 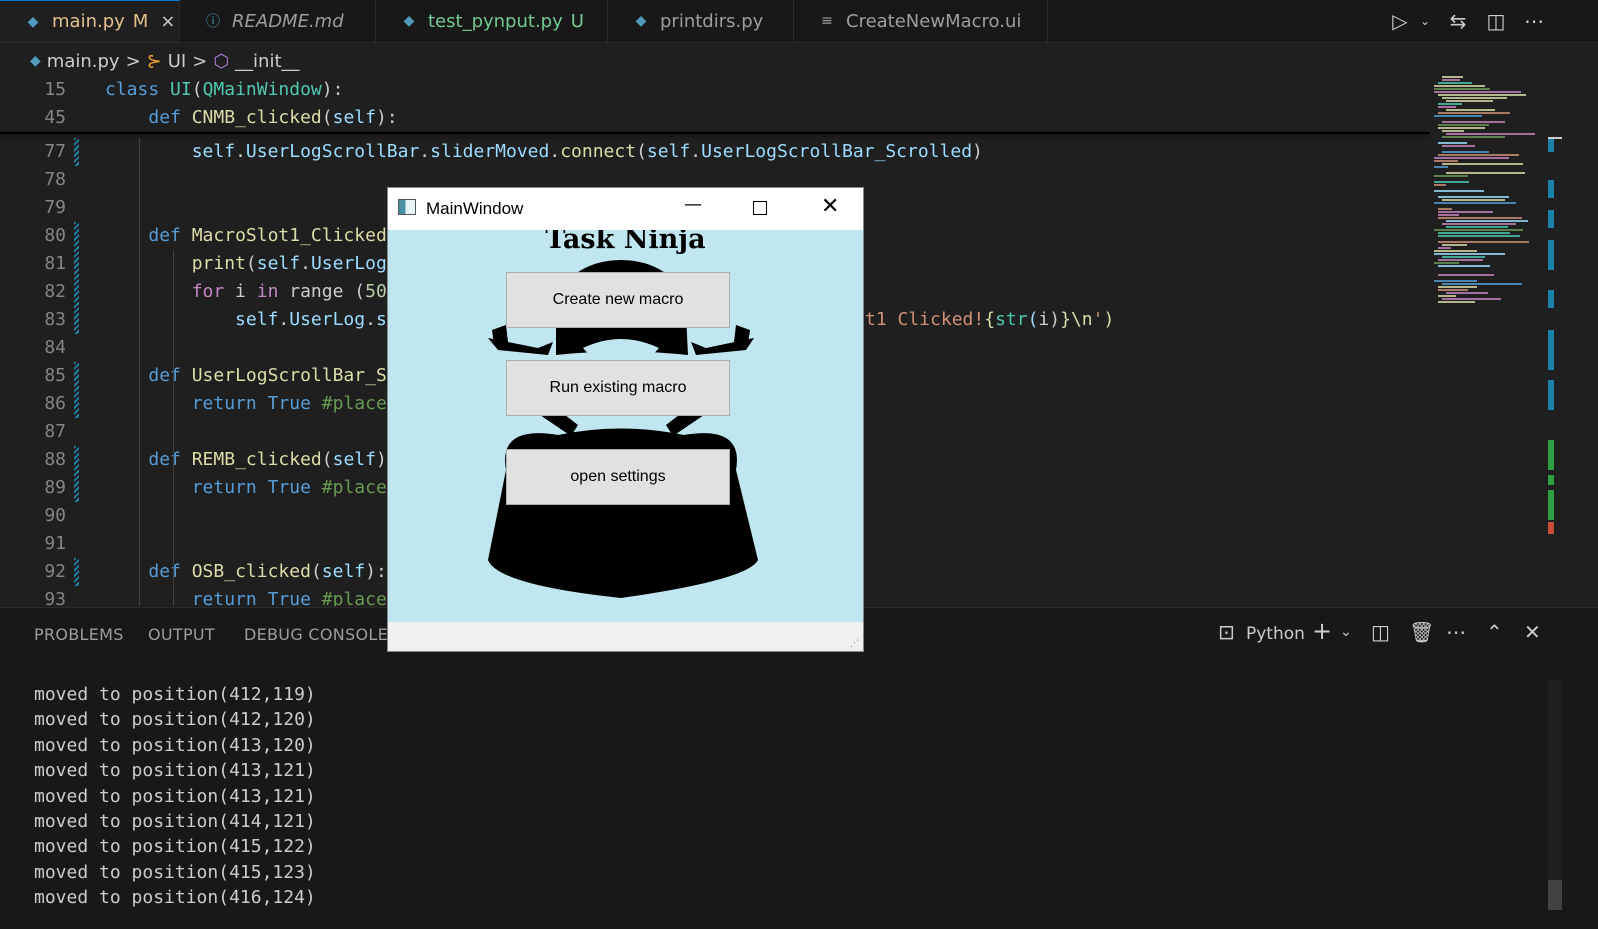 I want to click on code-line: 45 def CNMB_clicked(self):, so click(x=715, y=118).